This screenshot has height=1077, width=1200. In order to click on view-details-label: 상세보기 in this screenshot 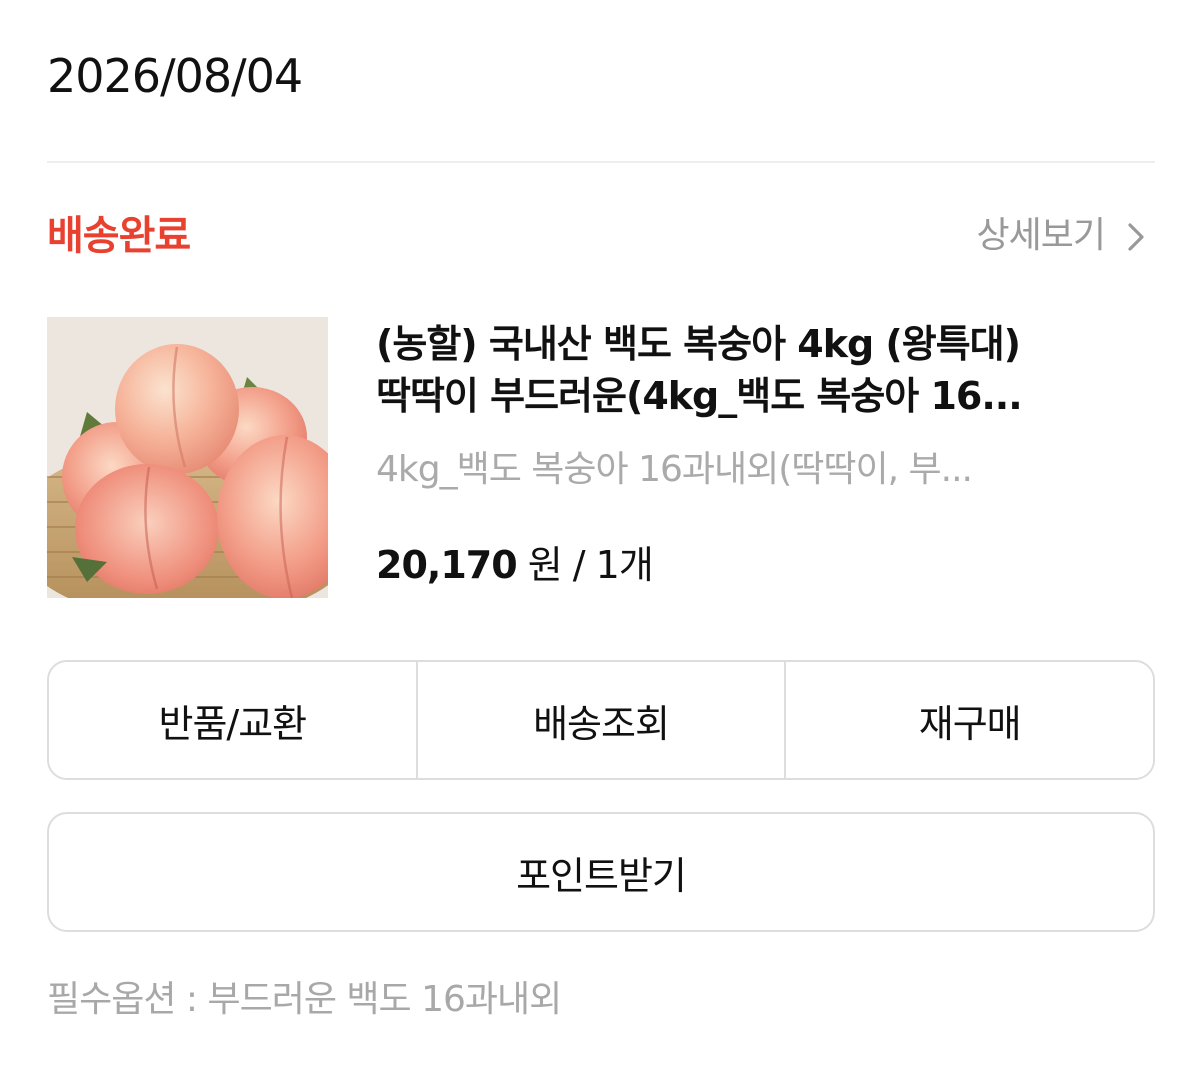, I will do `click(1041, 235)`.